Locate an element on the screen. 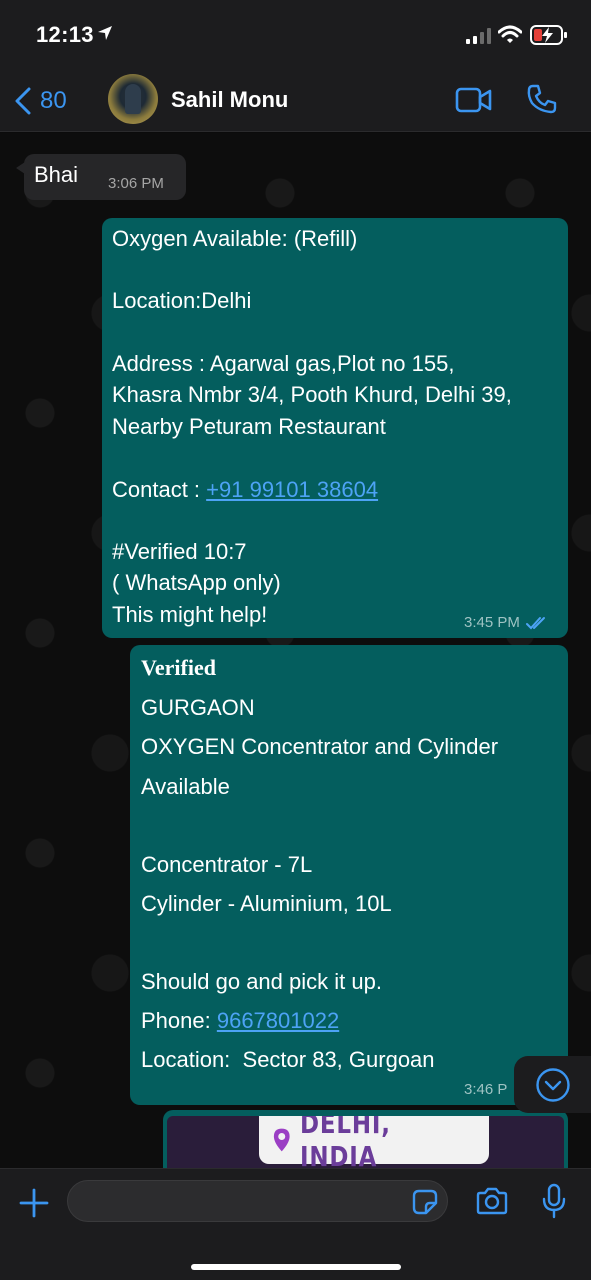 The height and width of the screenshot is (1280, 591). message-line: Nearby Peturam Restaurant is located at coordinates (249, 426).